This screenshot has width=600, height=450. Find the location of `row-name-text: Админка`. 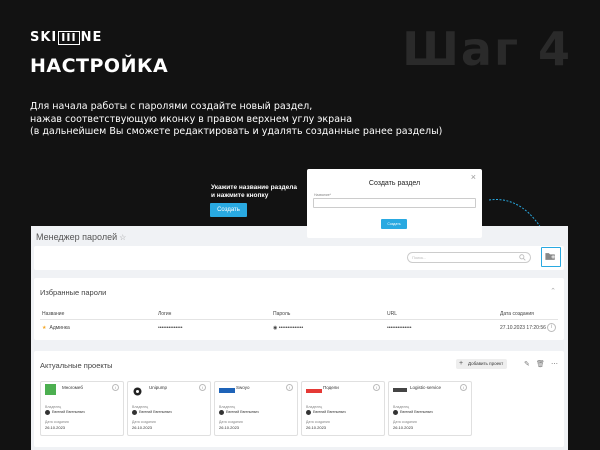

row-name-text: Админка is located at coordinates (59, 328).